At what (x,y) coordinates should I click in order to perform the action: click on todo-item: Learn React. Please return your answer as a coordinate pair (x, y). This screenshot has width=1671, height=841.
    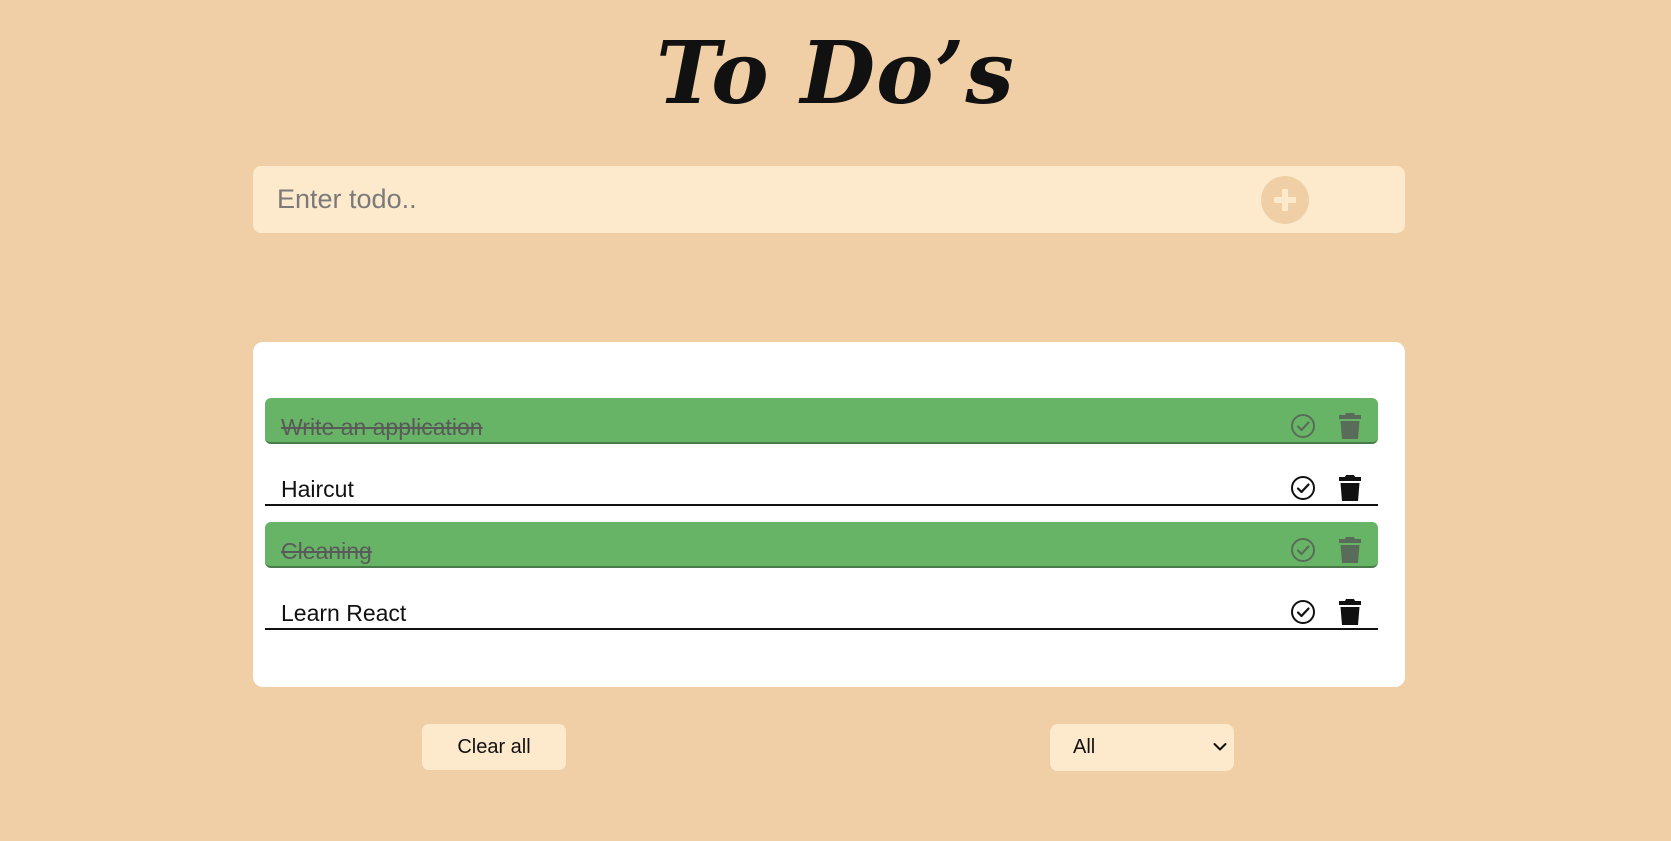
    Looking at the image, I should click on (821, 607).